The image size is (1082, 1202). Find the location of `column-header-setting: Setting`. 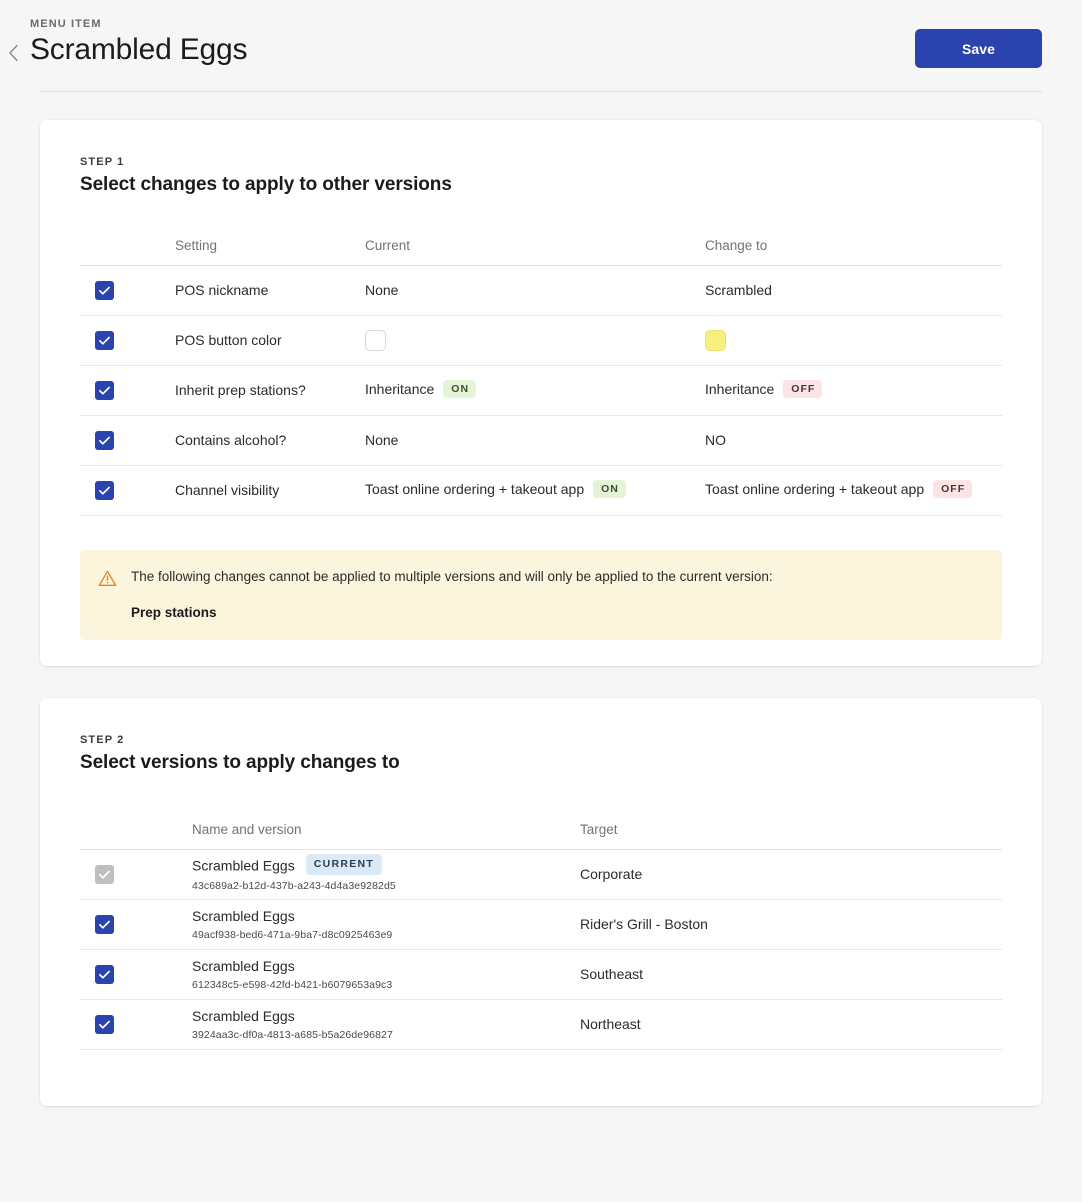

column-header-setting: Setting is located at coordinates (270, 251).